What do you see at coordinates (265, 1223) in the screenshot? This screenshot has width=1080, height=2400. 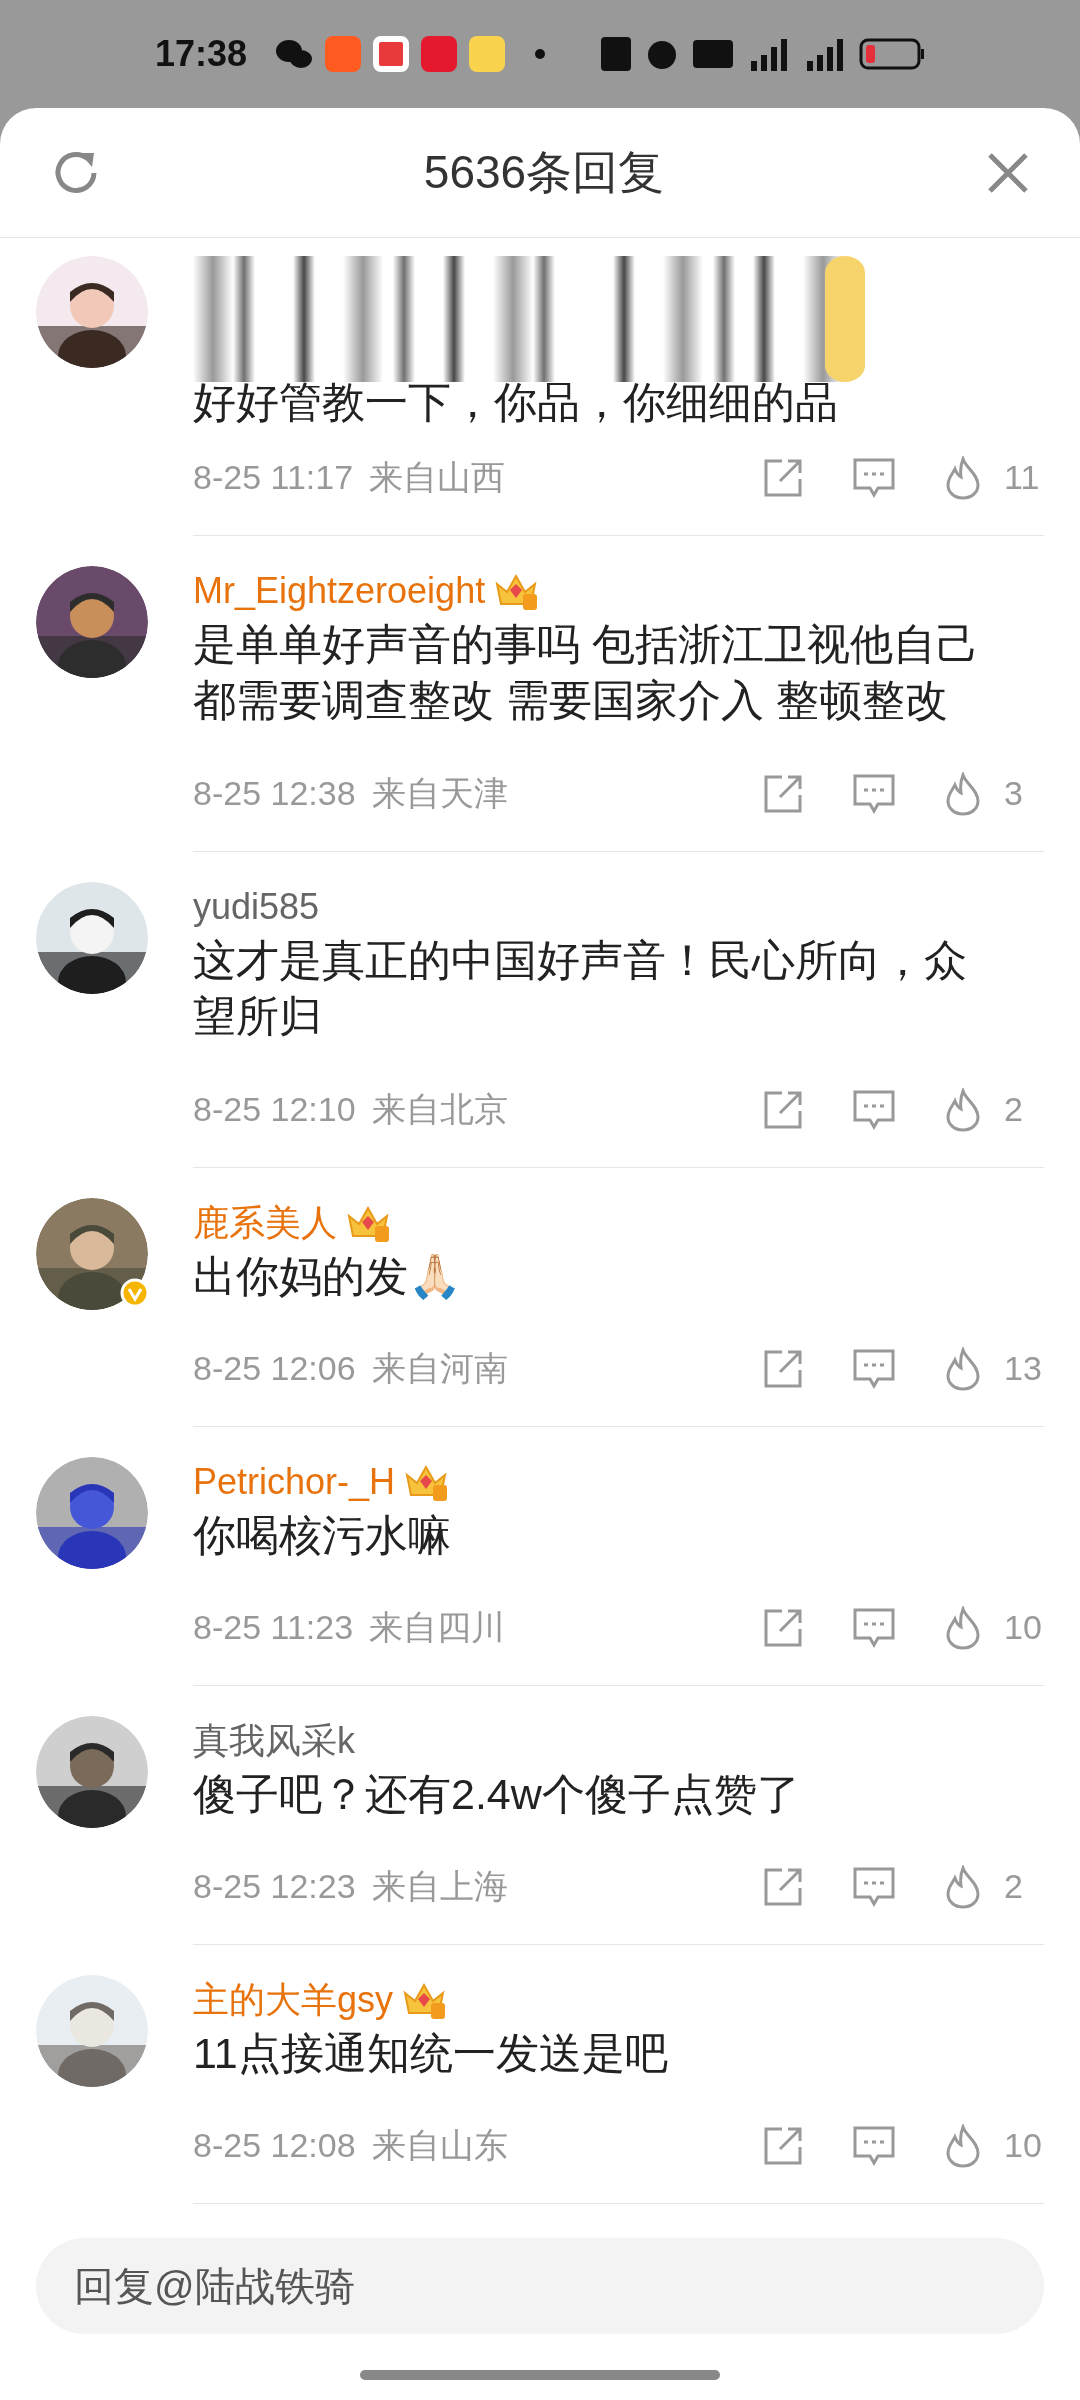 I see `user-name: 鹿系美人` at bounding box center [265, 1223].